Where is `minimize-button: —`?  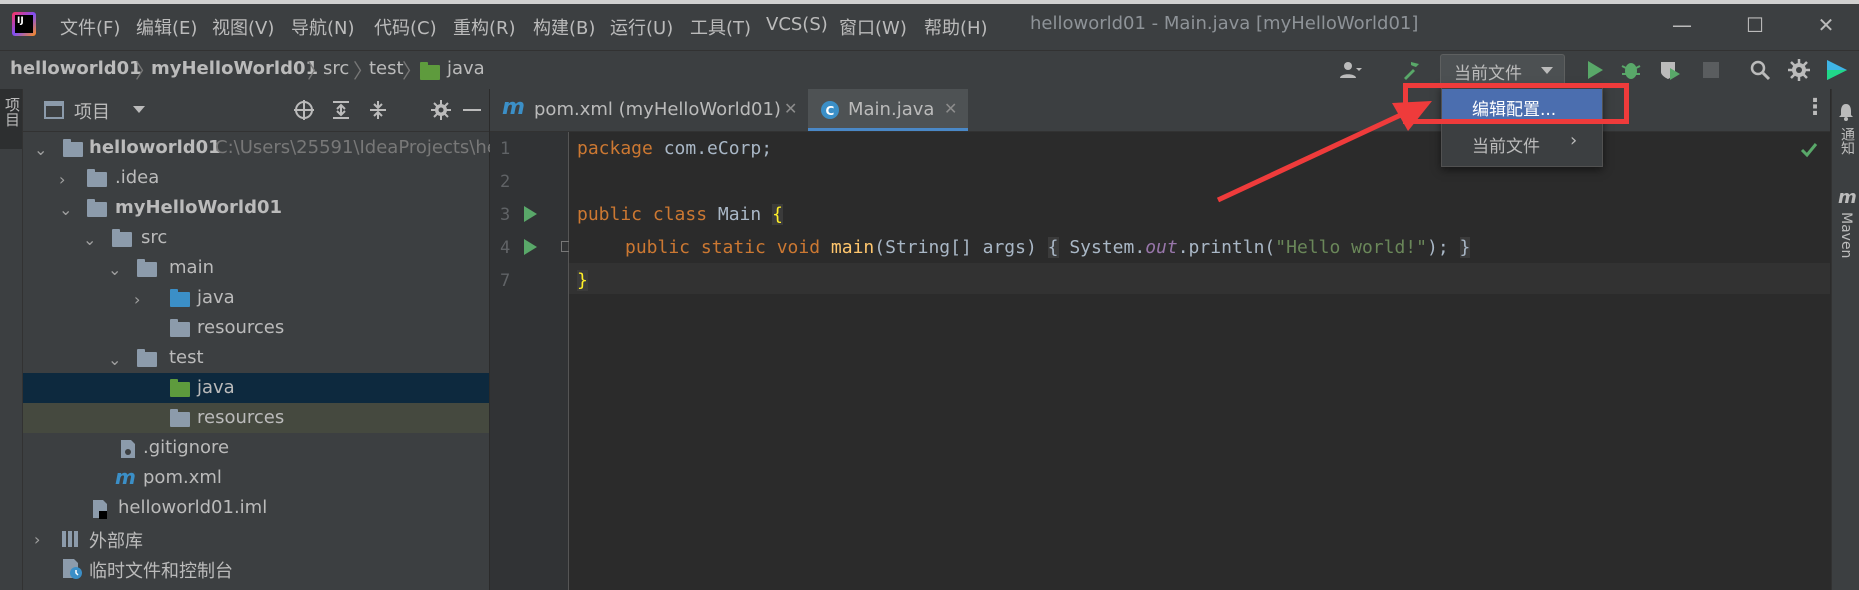 minimize-button: — is located at coordinates (1682, 25).